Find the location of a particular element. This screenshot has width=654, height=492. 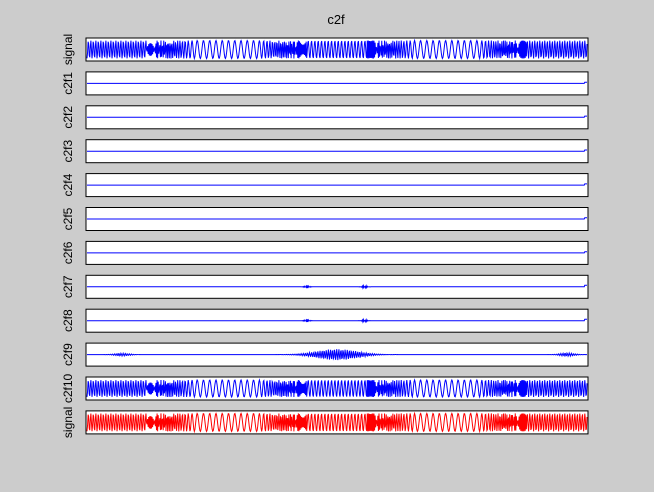

y-axis-label: c2f7 is located at coordinates (68, 286).